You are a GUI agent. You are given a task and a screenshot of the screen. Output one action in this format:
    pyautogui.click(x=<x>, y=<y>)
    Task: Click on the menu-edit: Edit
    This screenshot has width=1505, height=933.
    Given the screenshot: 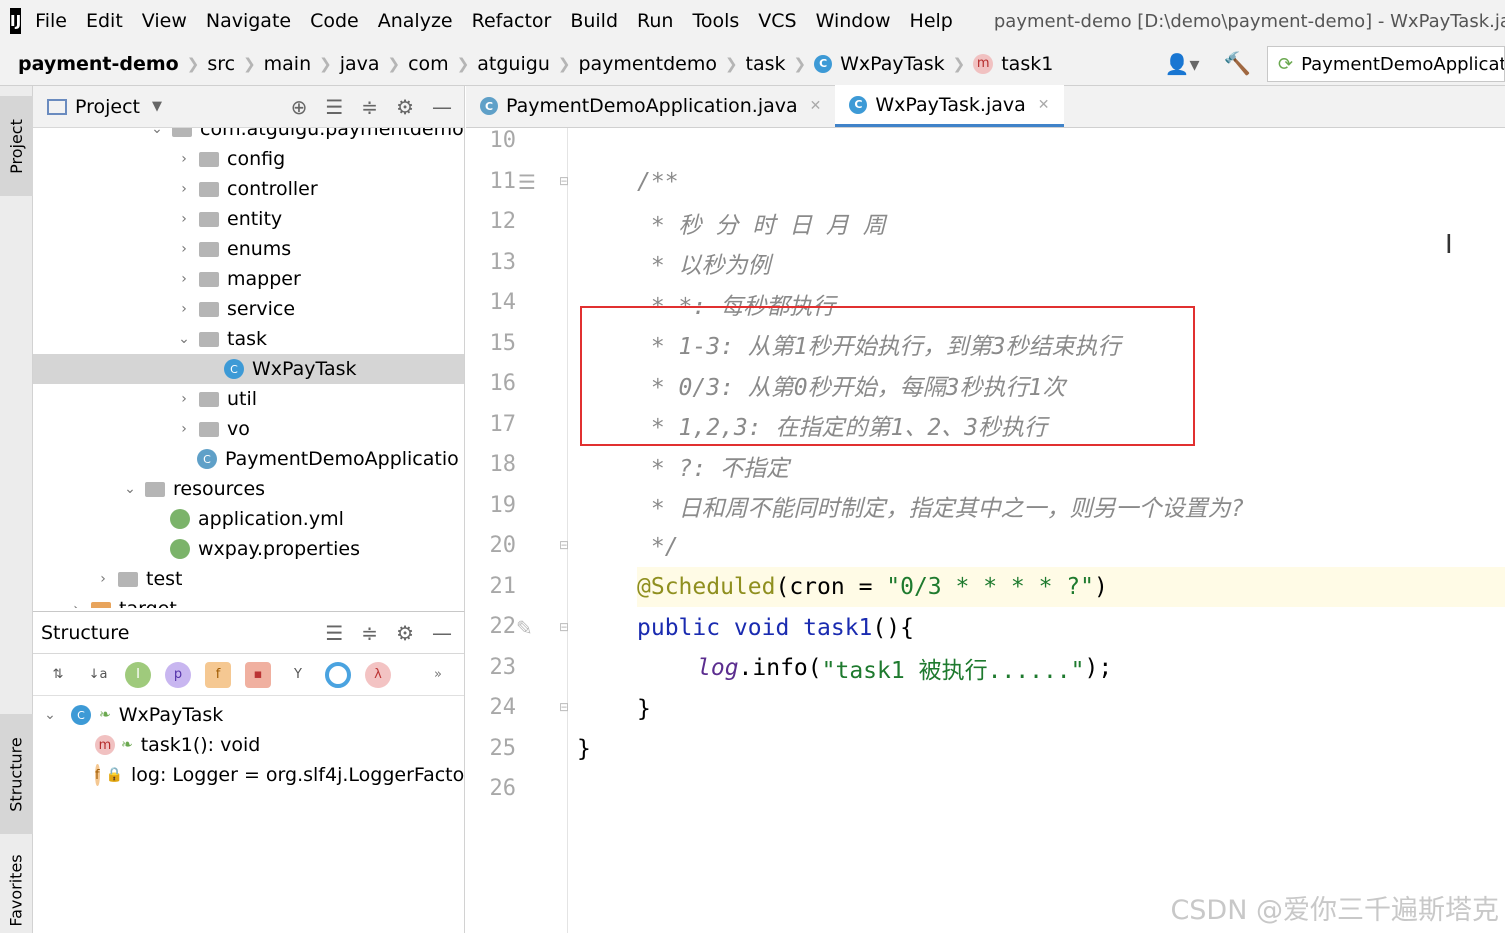 What is the action you would take?
    pyautogui.click(x=104, y=21)
    